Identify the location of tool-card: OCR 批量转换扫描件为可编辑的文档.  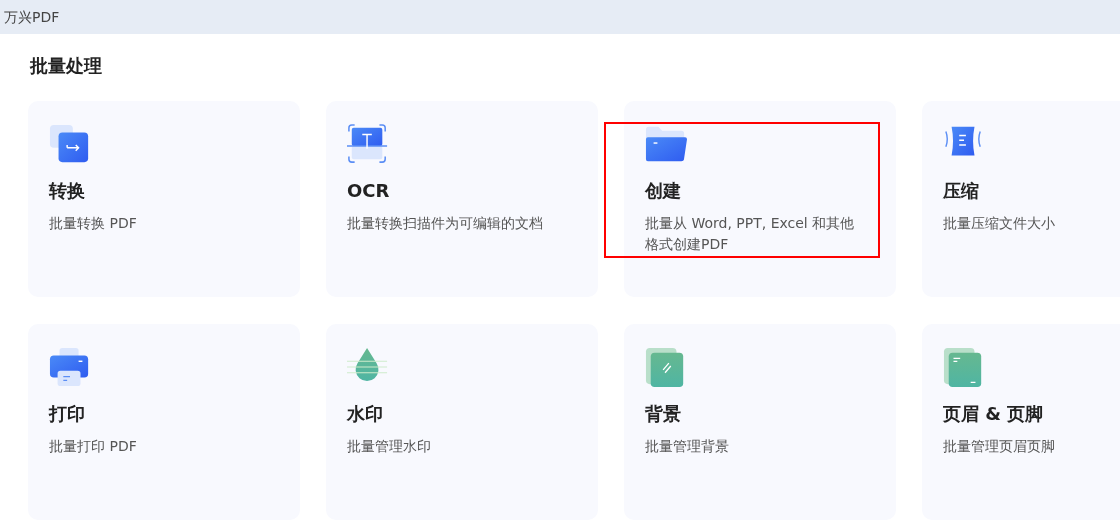
(462, 199).